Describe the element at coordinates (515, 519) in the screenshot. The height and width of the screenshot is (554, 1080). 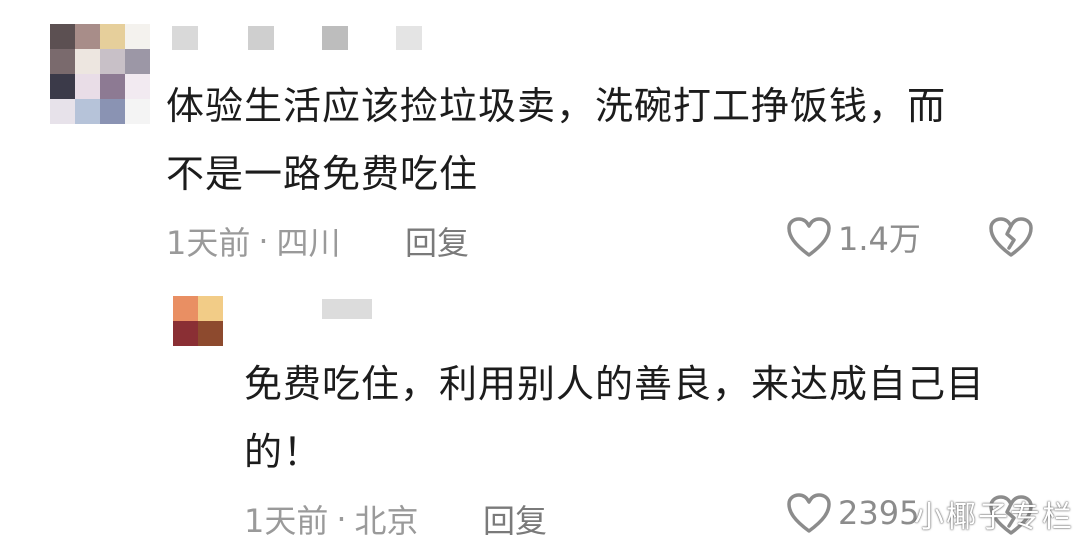
I see `reply-reply-button: 回复` at that location.